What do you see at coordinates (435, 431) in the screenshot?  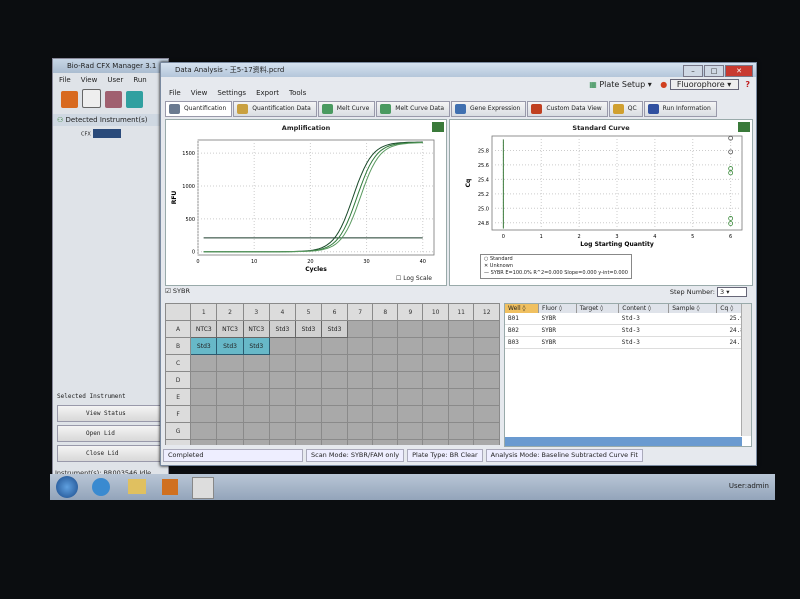 I see `plate-well-G10` at bounding box center [435, 431].